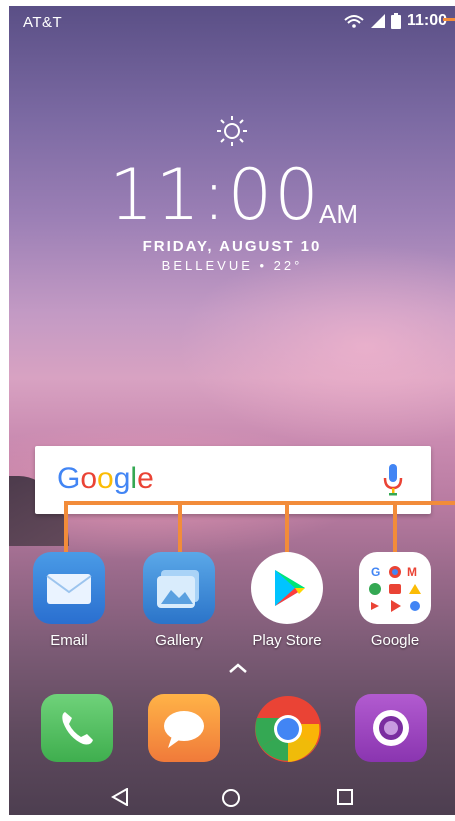 The width and height of the screenshot is (455, 821). I want to click on app-google-folder: G M Google, so click(395, 600).